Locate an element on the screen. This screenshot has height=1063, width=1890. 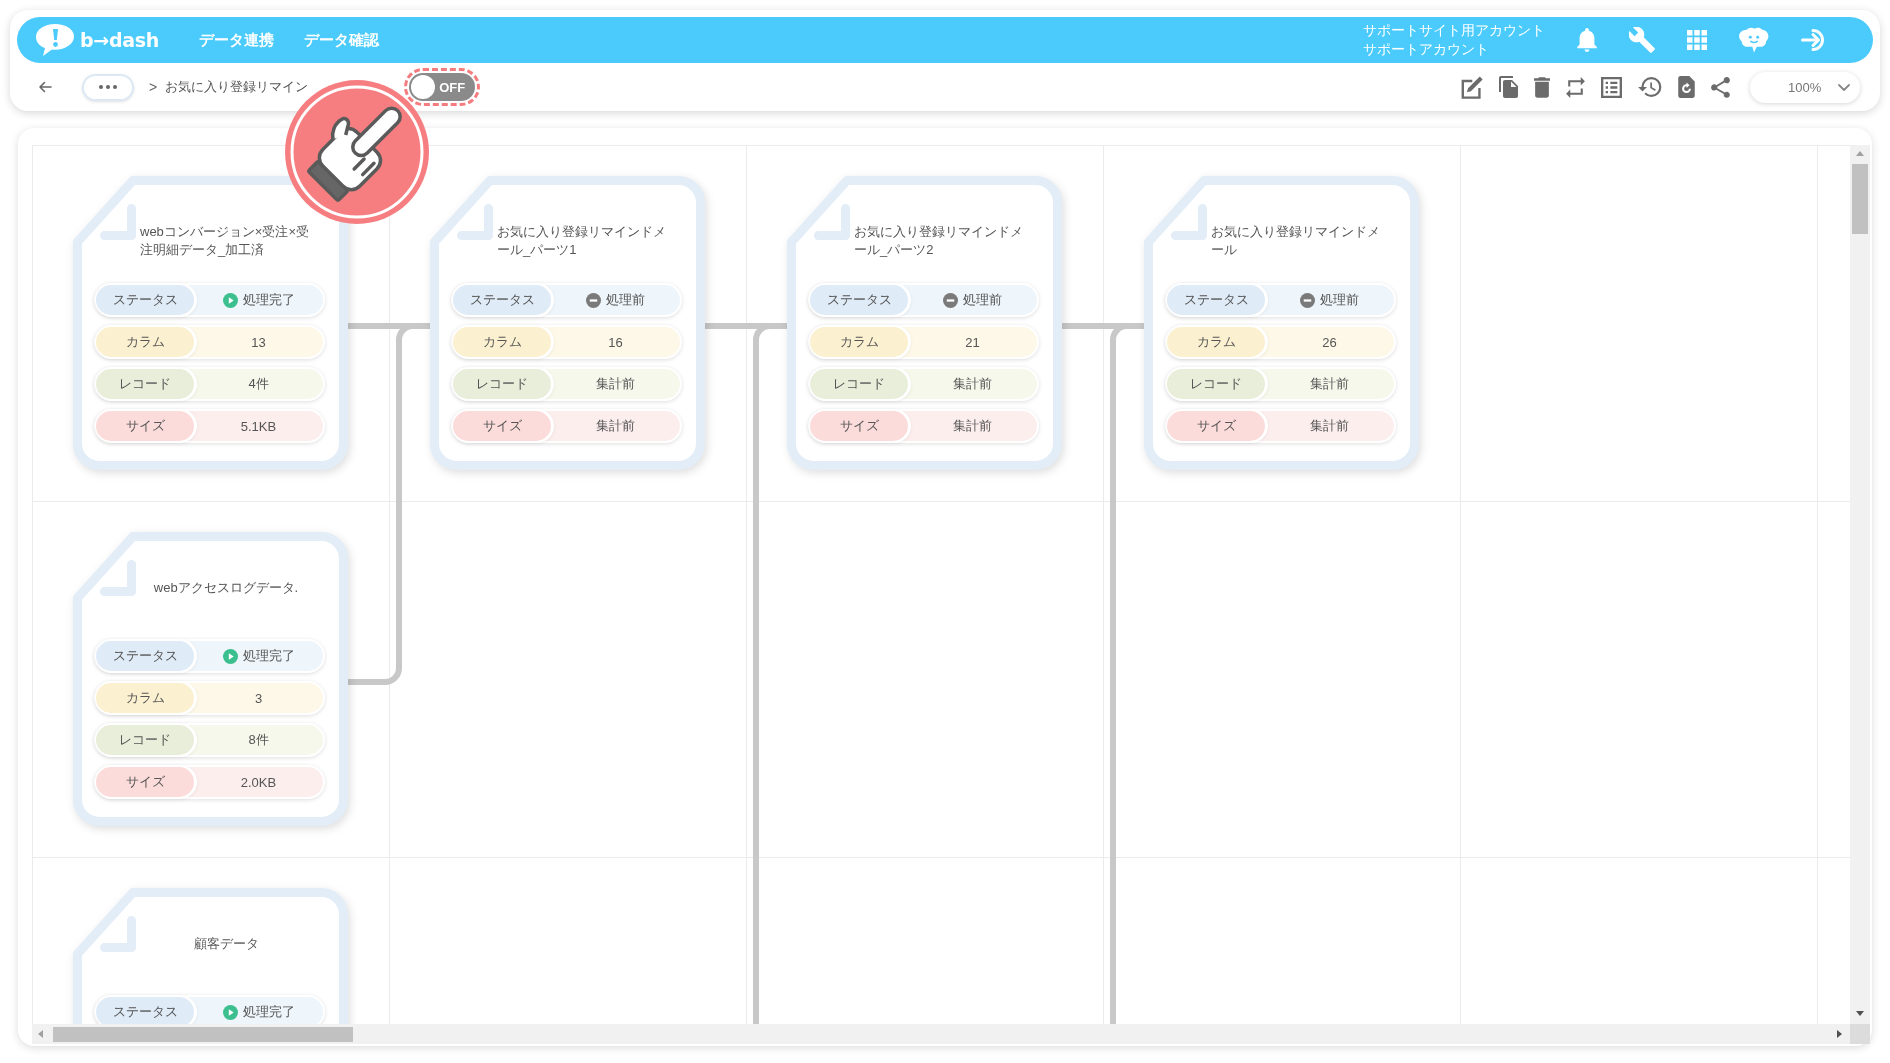
field-value: 26 is located at coordinates (1329, 342).